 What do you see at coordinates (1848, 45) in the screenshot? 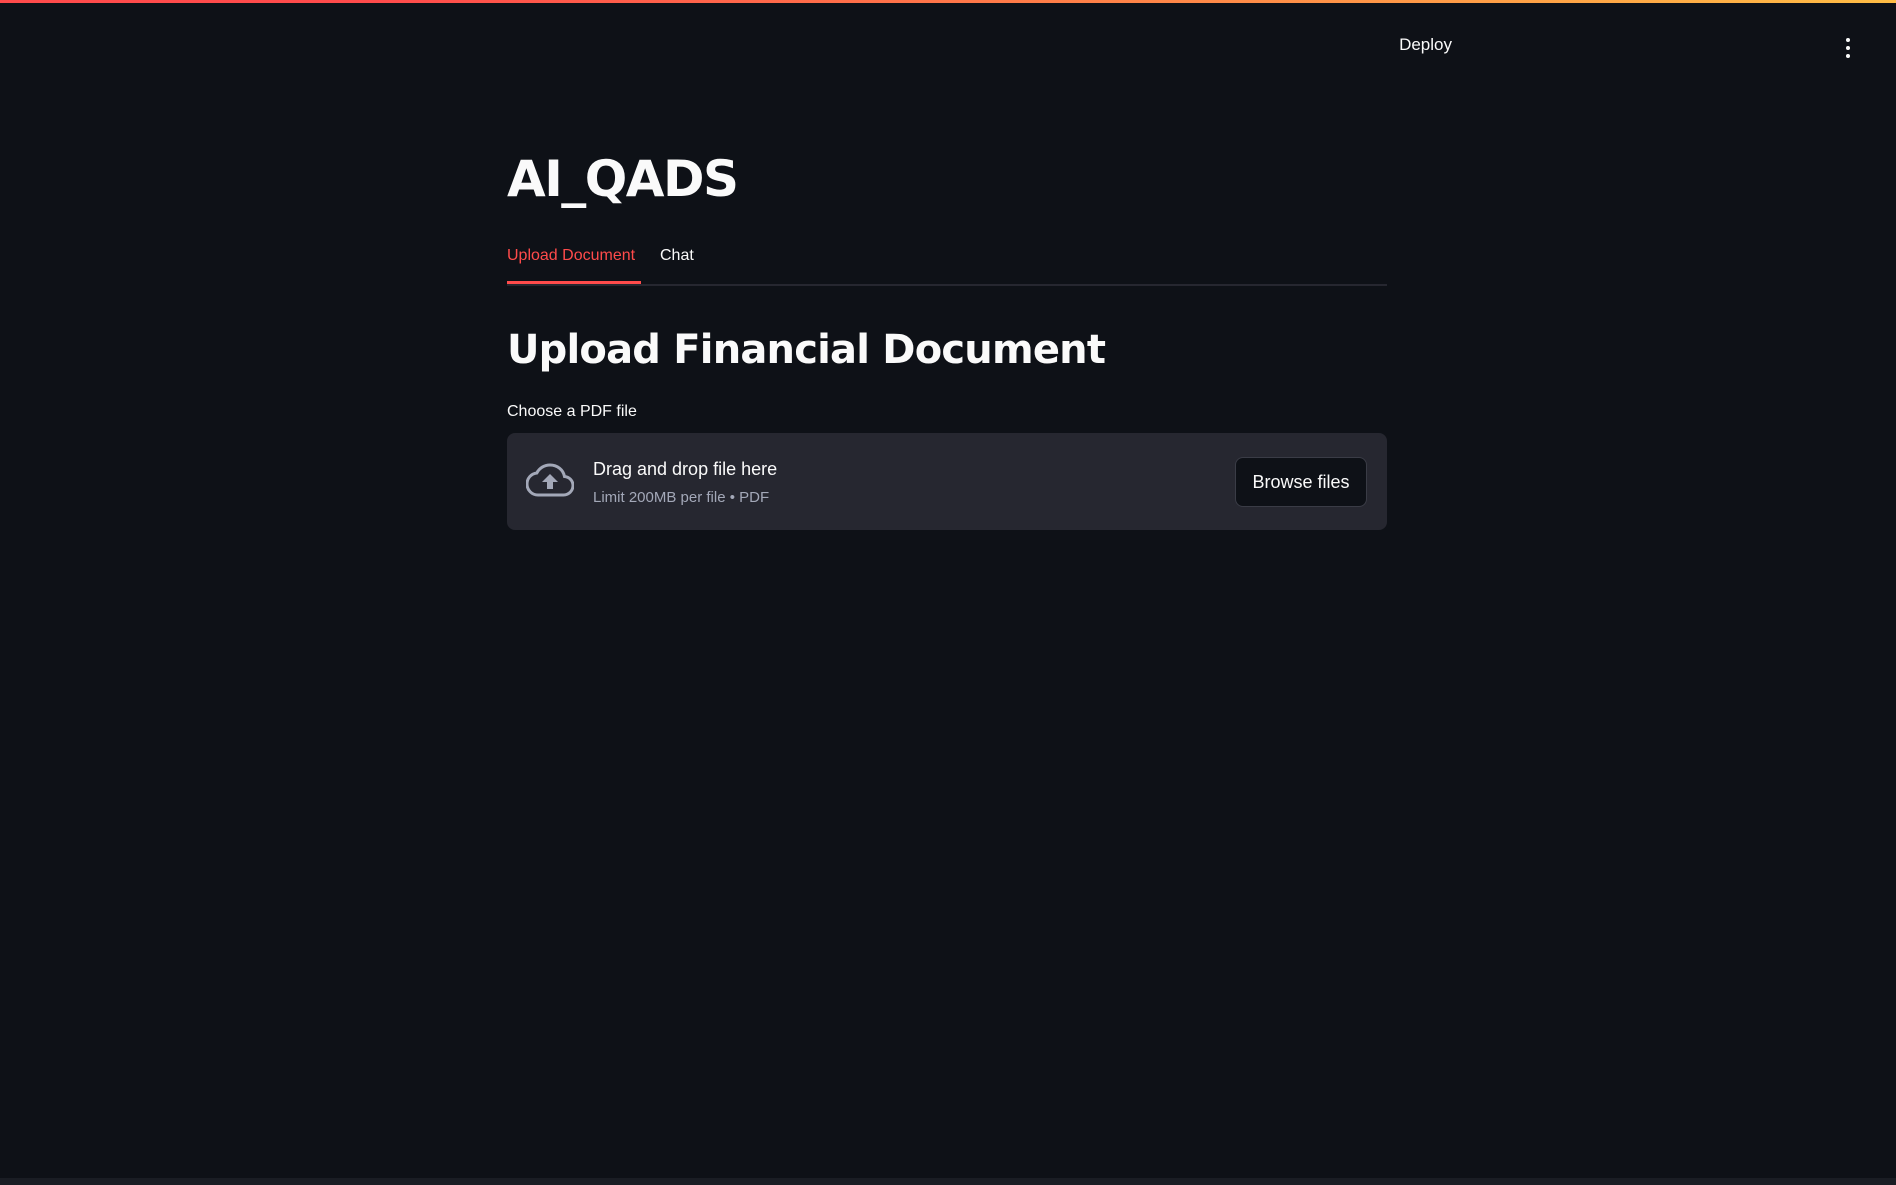
I see `main-menu-button` at bounding box center [1848, 45].